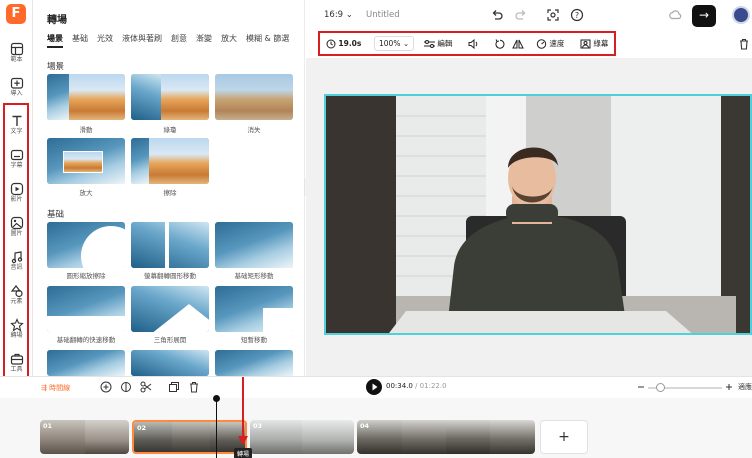  I want to click on flip-icon, so click(518, 44).